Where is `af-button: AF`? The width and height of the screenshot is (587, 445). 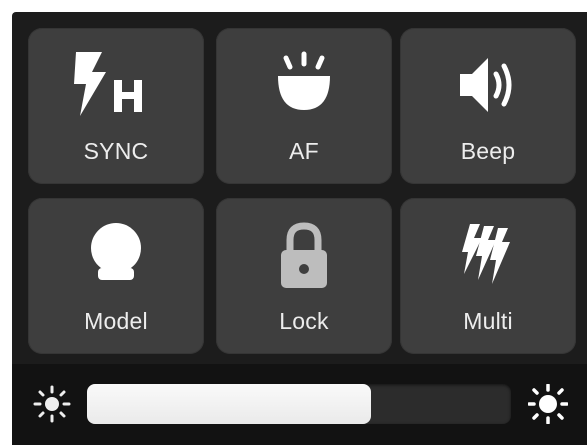 af-button: AF is located at coordinates (304, 106).